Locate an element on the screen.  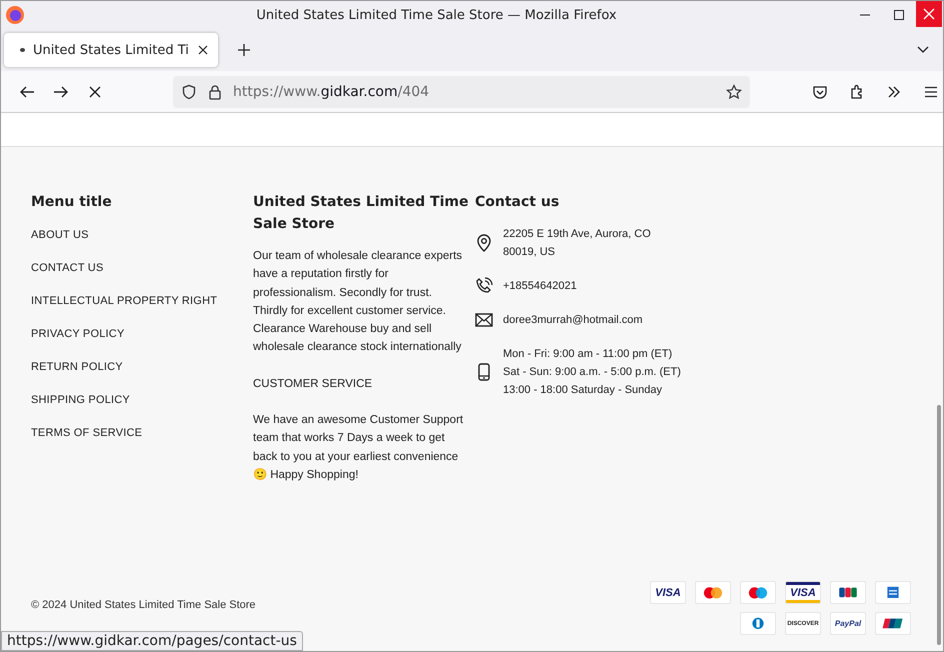
url-text: https://www.gidkar.com/404 is located at coordinates (331, 92).